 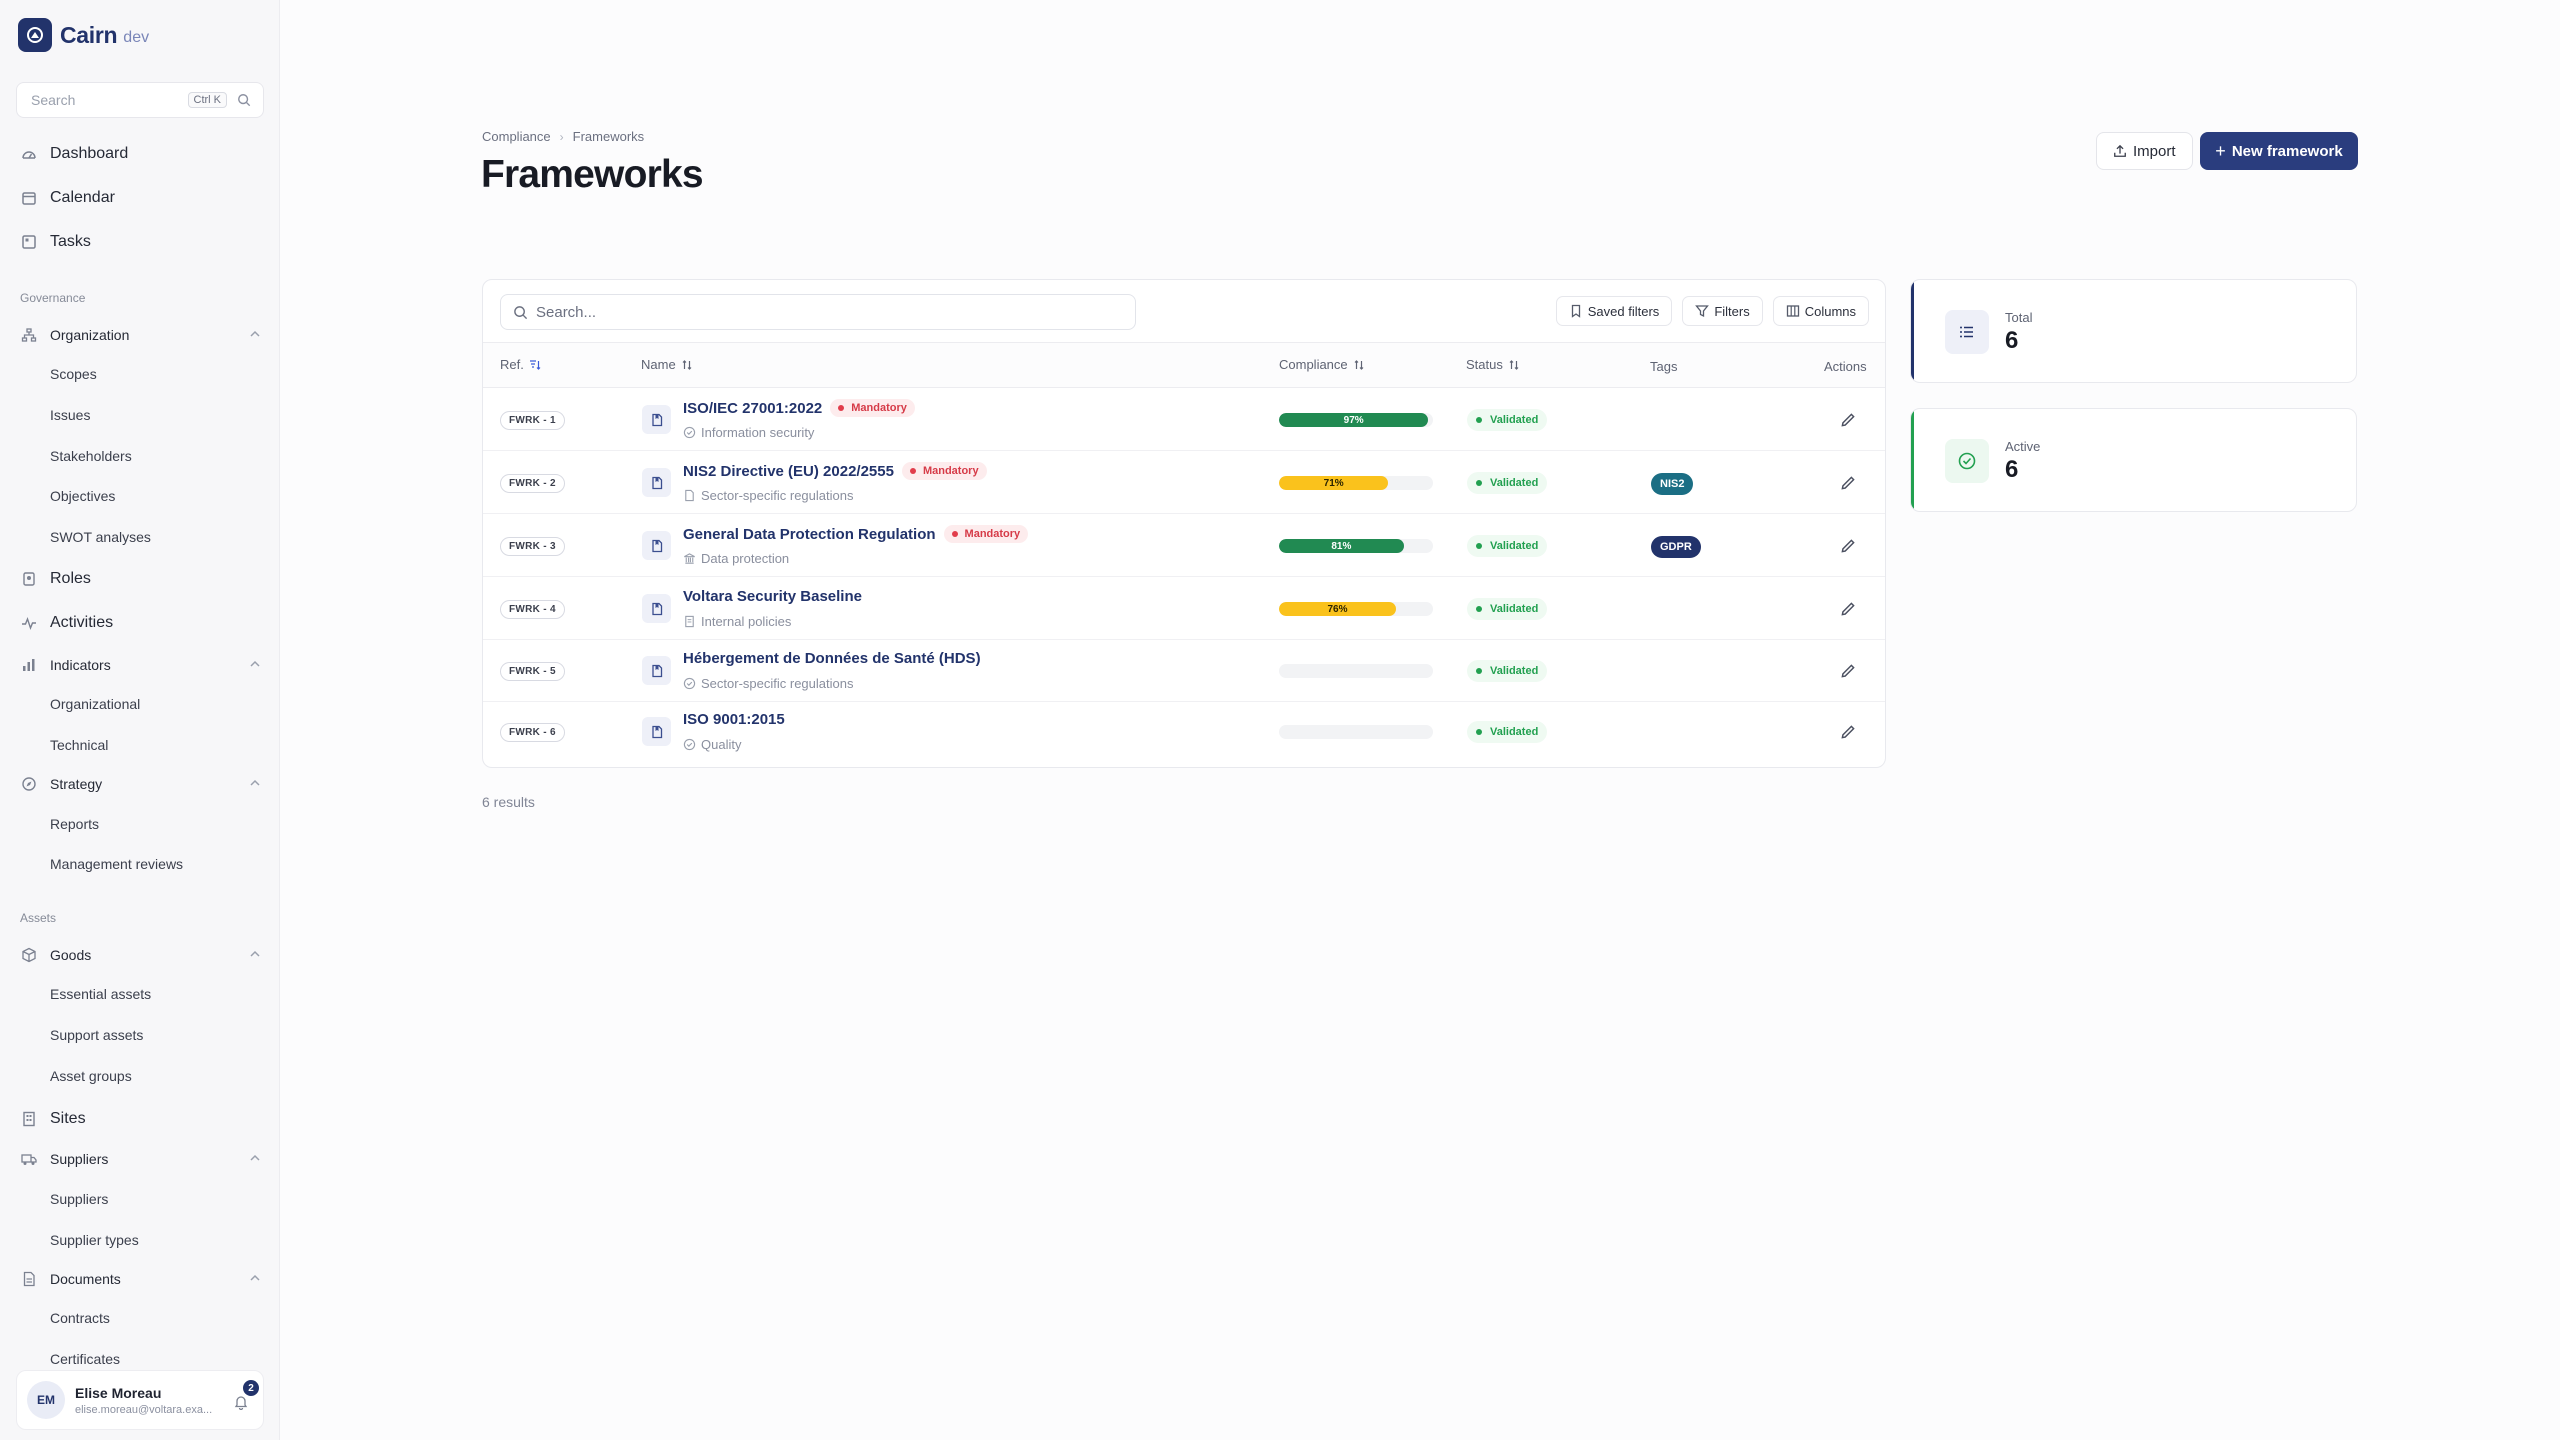 I want to click on columns-button: Columns, so click(x=1820, y=311).